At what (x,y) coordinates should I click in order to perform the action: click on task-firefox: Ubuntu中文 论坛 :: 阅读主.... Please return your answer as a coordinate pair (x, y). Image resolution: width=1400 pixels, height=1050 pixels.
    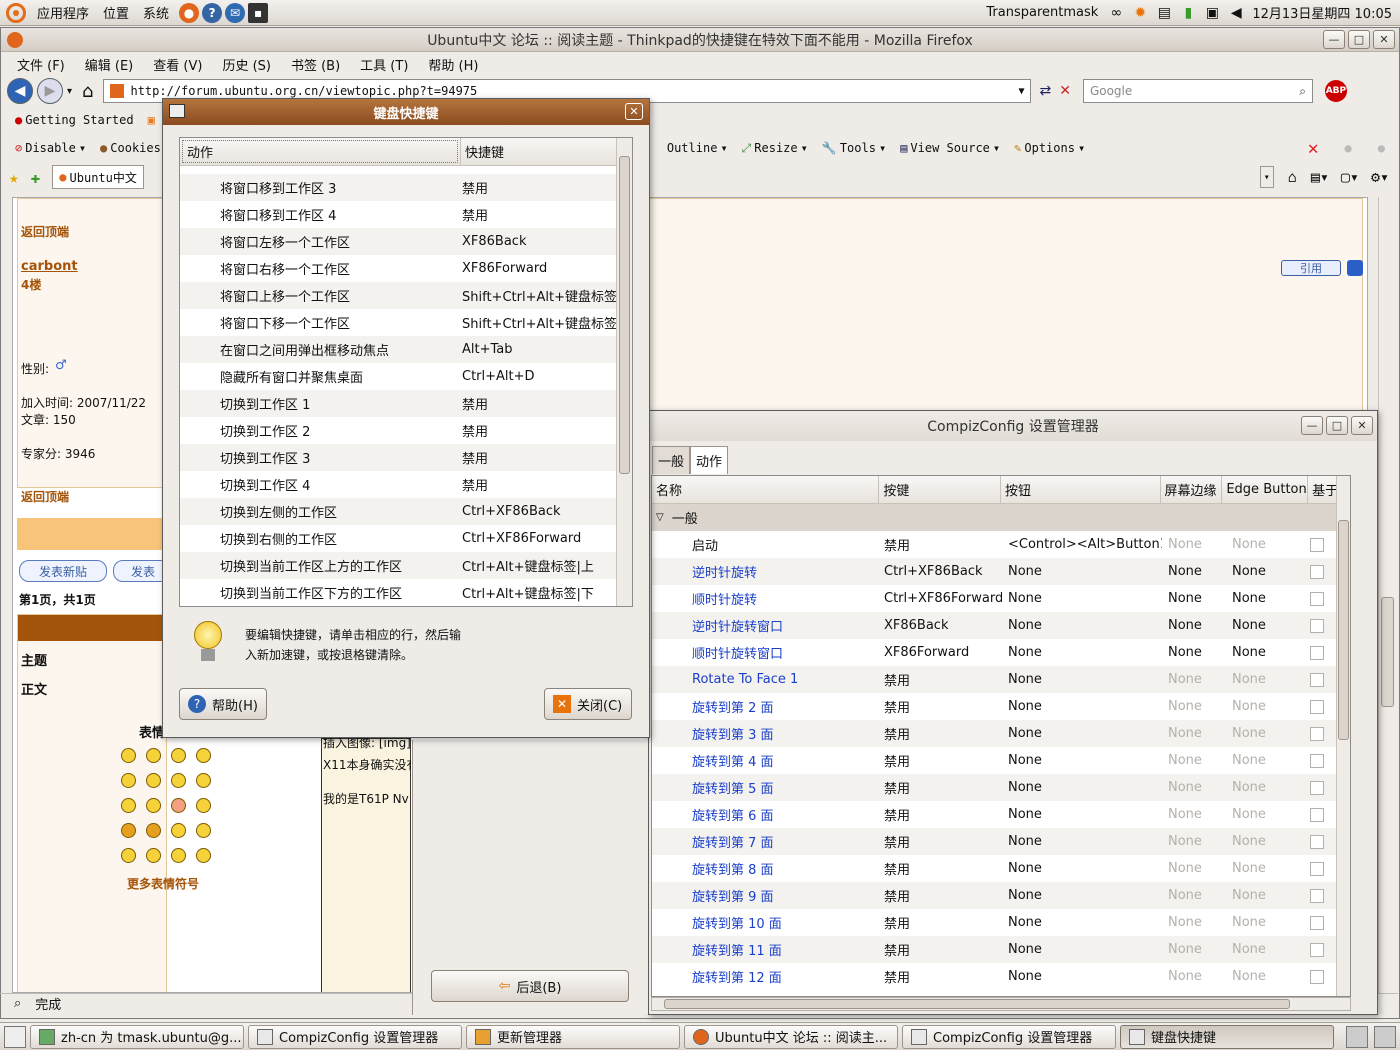
    Looking at the image, I should click on (791, 1036).